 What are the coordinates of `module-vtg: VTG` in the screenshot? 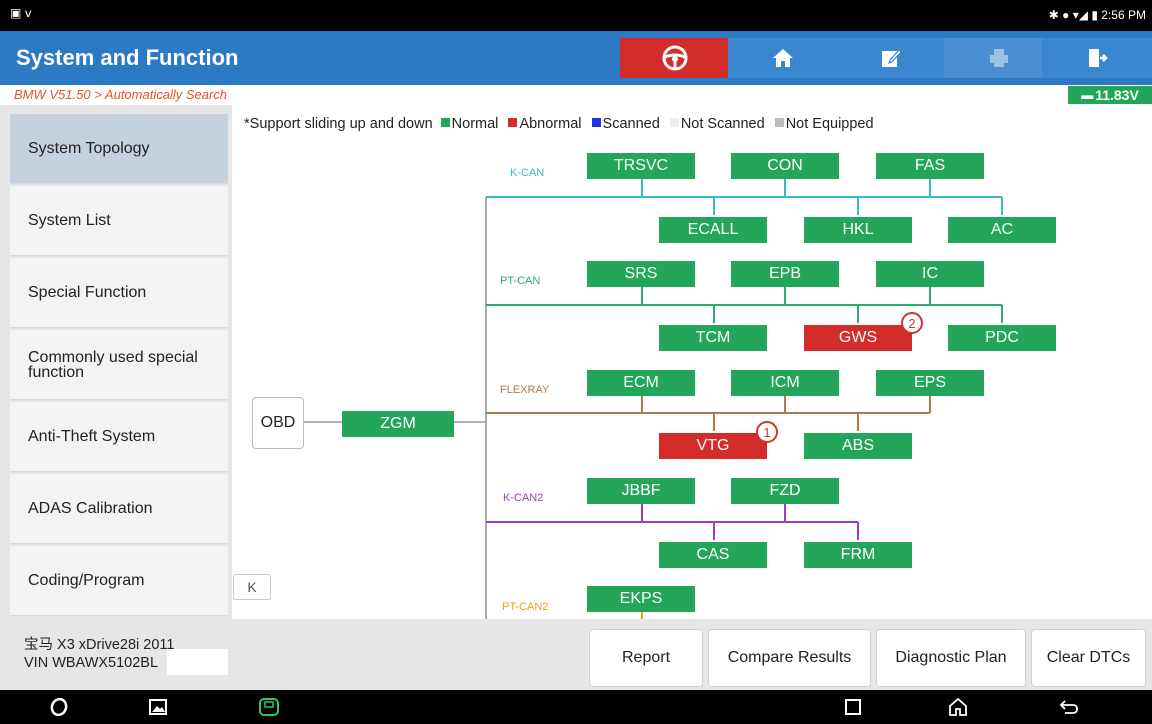 It's located at (713, 446).